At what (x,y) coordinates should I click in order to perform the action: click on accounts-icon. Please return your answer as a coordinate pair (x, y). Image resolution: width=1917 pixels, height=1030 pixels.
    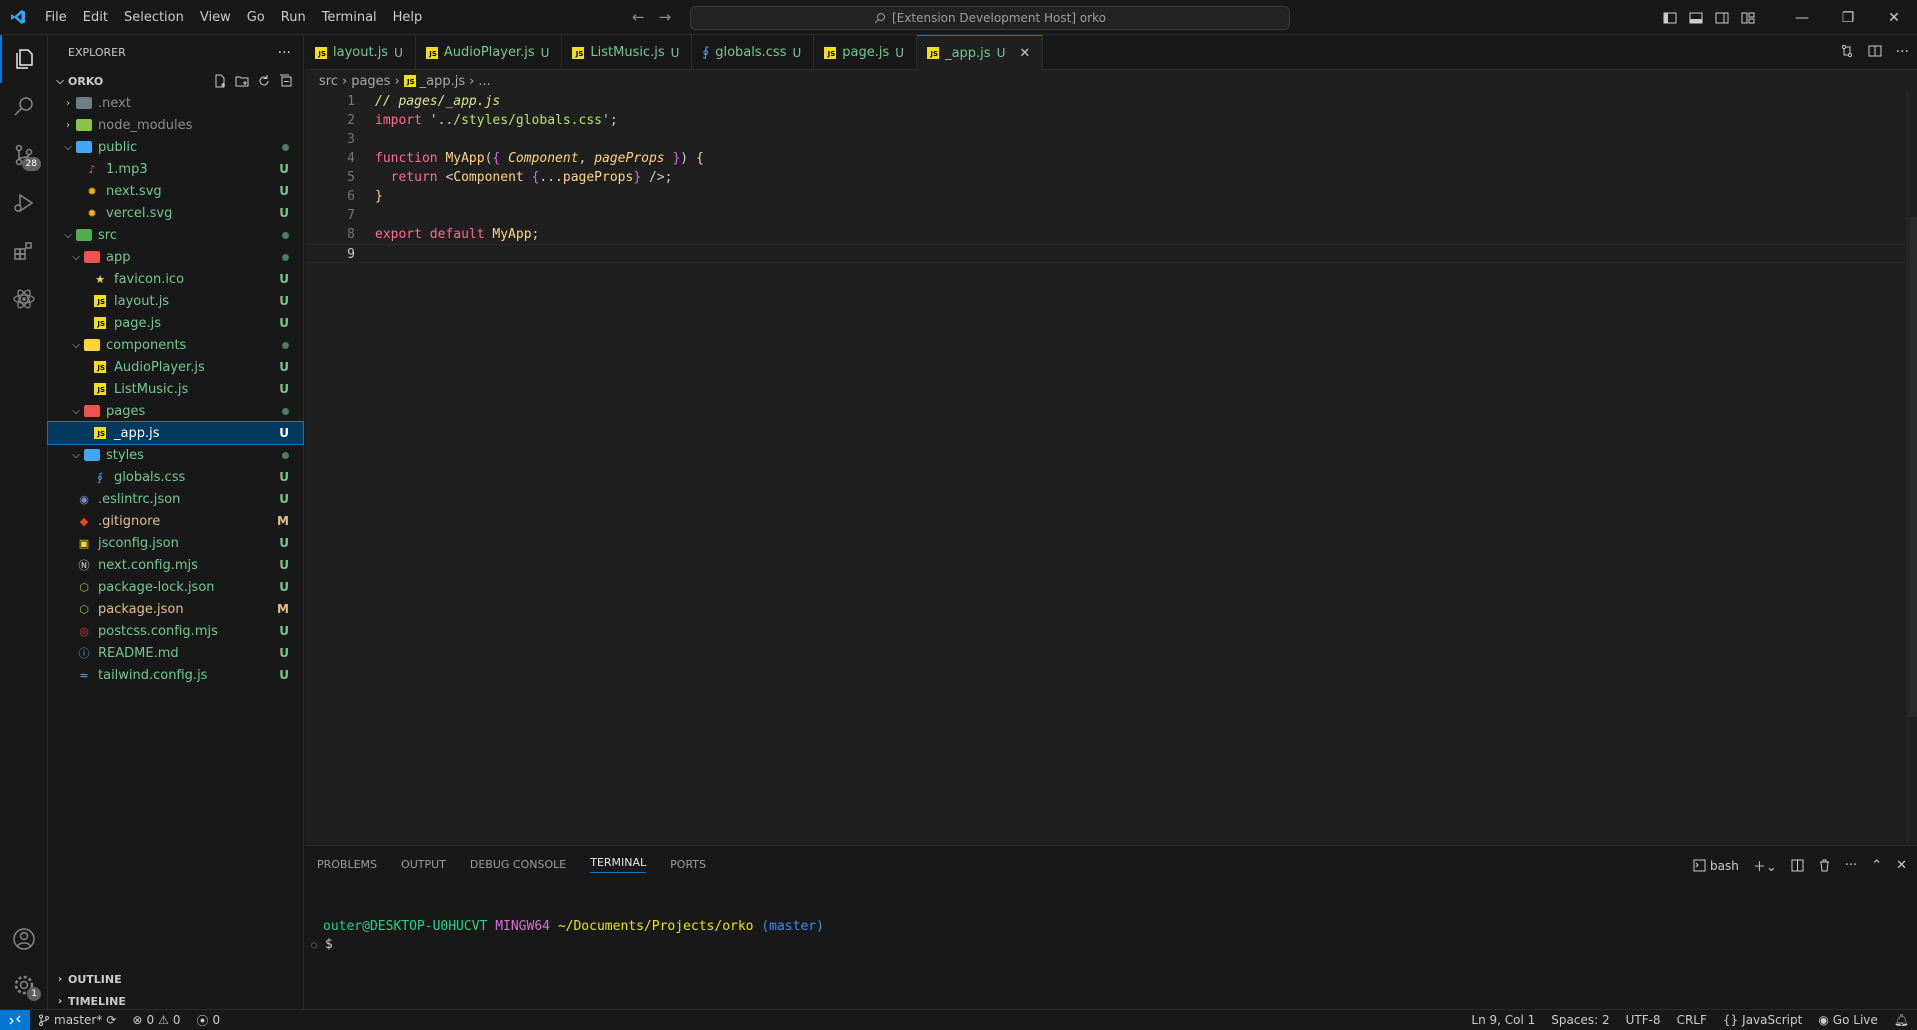
    Looking at the image, I should click on (24, 939).